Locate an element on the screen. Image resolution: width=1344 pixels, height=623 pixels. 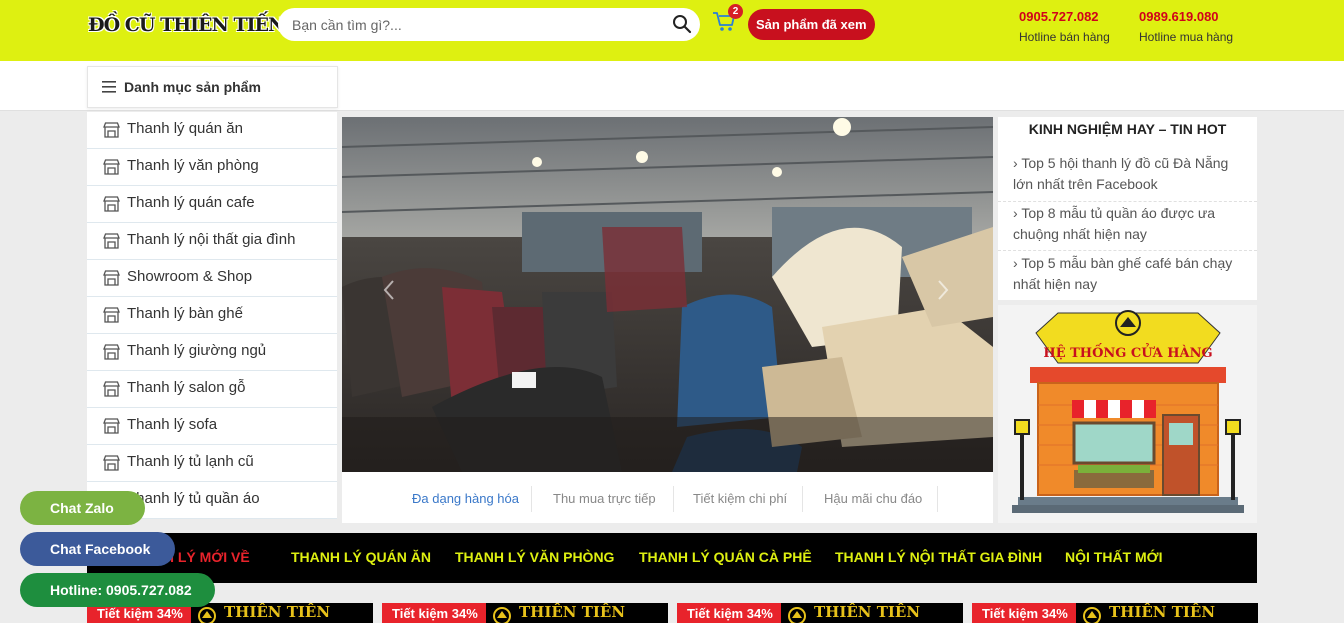
menu-item: NỘI THẤT MỚI is located at coordinates (1114, 557).